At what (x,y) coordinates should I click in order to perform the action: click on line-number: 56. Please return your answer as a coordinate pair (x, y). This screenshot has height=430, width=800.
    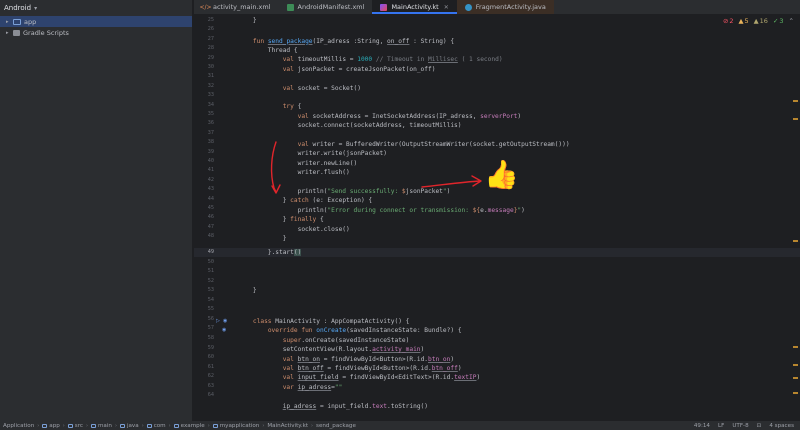
    Looking at the image, I should click on (210, 318).